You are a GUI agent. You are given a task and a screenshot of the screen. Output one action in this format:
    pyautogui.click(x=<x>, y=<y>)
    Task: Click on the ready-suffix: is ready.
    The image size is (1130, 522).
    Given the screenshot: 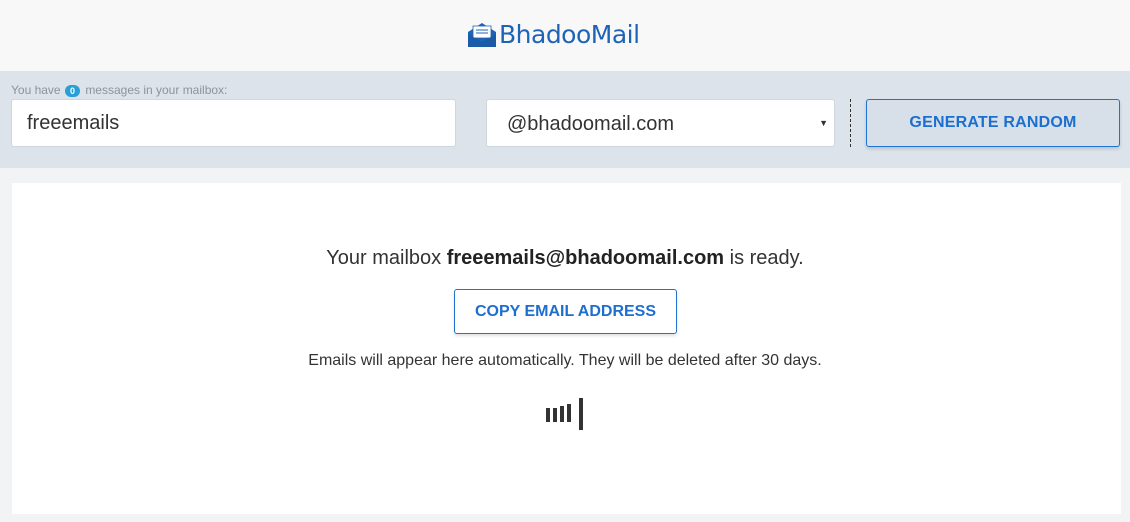 What is the action you would take?
    pyautogui.click(x=766, y=258)
    